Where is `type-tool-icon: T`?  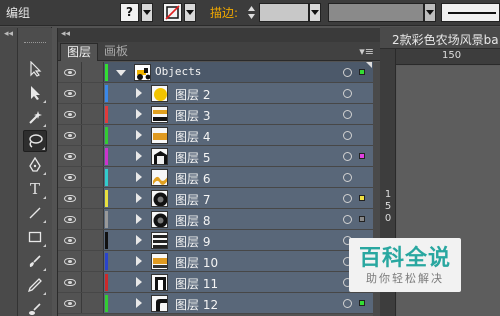
type-tool-icon: T is located at coordinates (35, 189).